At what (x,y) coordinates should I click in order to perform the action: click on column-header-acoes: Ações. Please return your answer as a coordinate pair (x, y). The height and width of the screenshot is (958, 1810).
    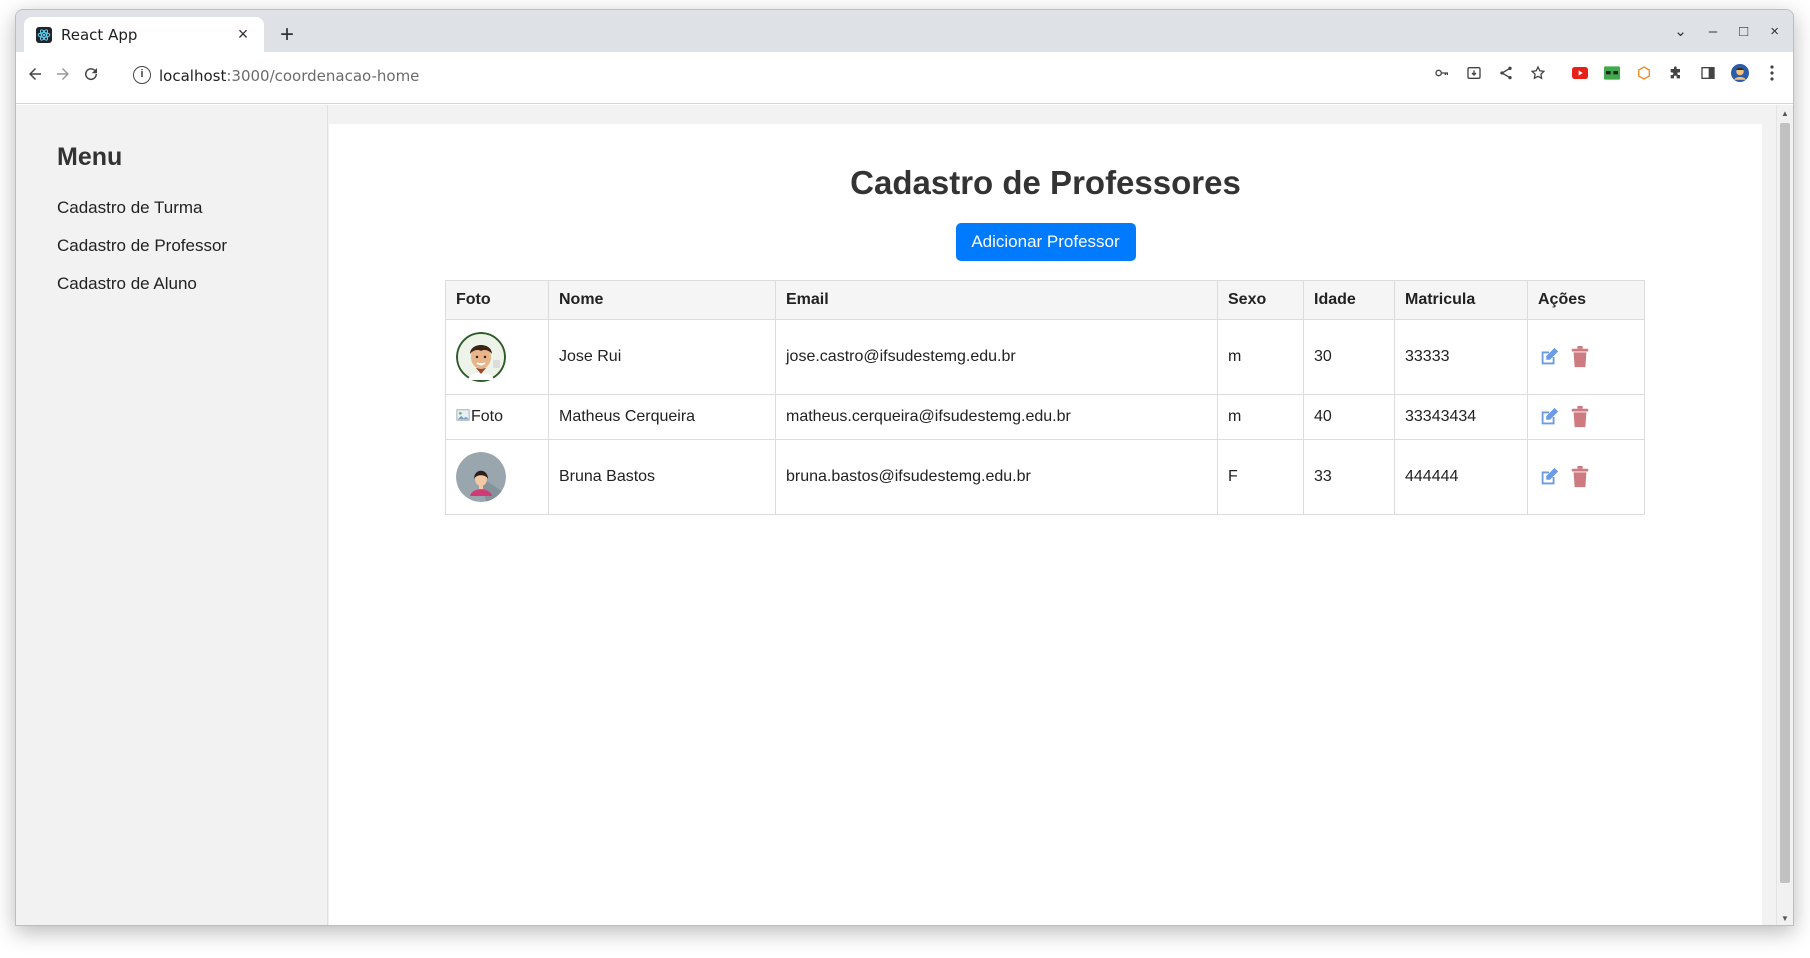
    Looking at the image, I should click on (1586, 300).